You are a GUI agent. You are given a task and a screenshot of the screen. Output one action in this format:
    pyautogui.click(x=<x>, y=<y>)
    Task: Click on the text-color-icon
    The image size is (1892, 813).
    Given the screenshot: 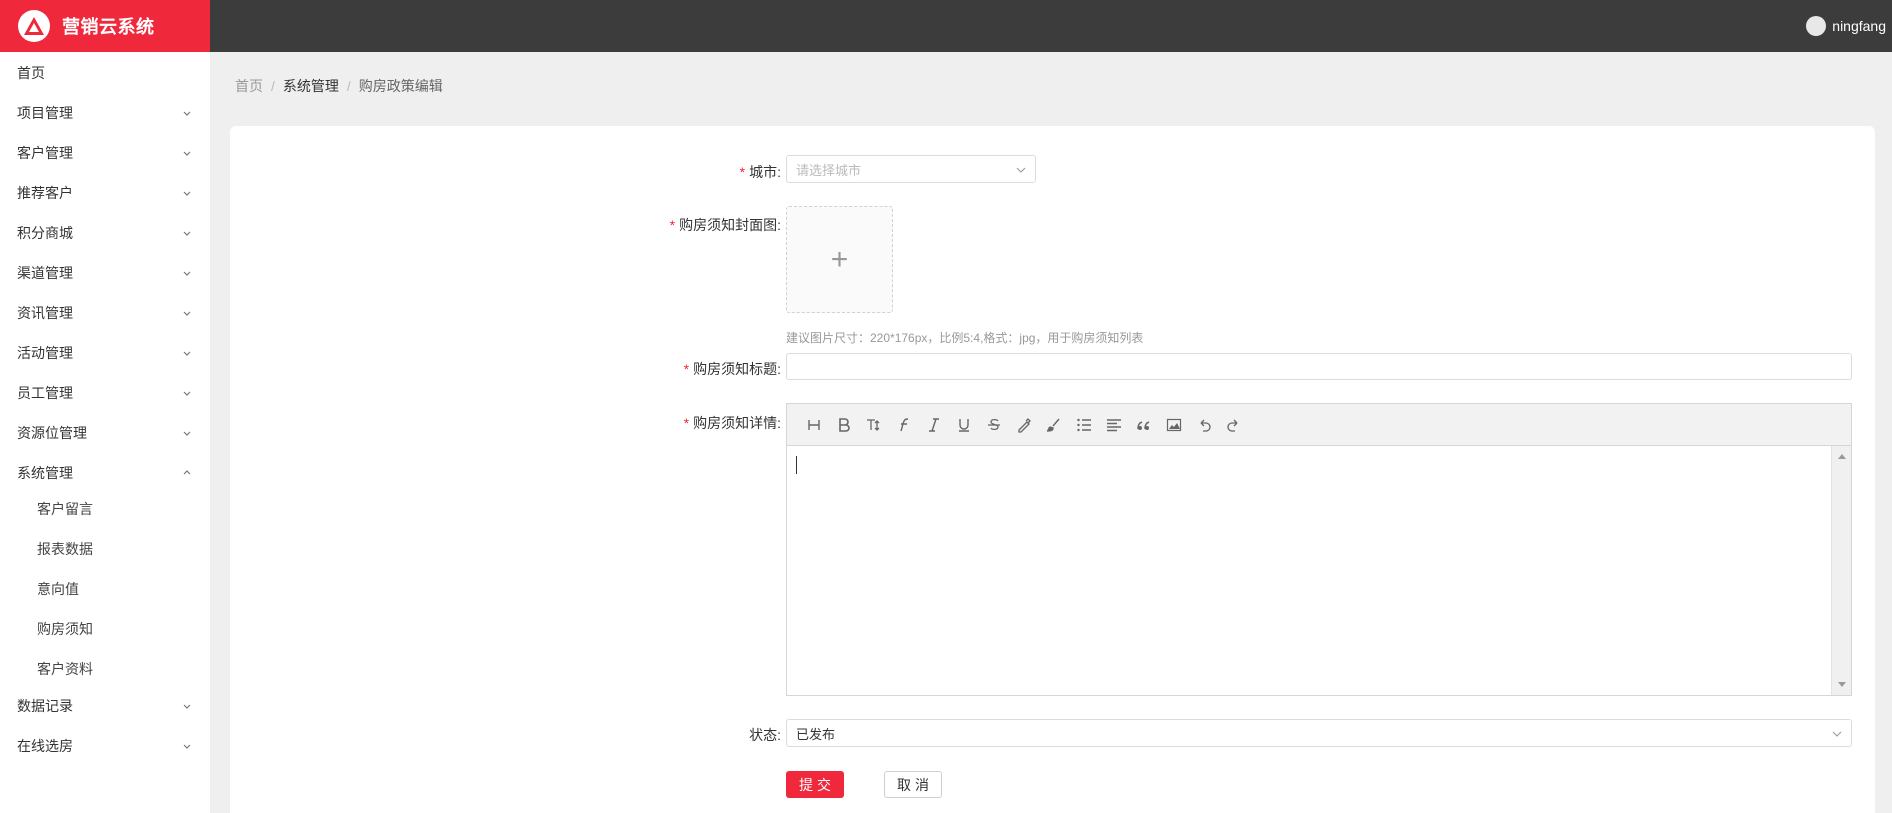 What is the action you would take?
    pyautogui.click(x=1024, y=425)
    